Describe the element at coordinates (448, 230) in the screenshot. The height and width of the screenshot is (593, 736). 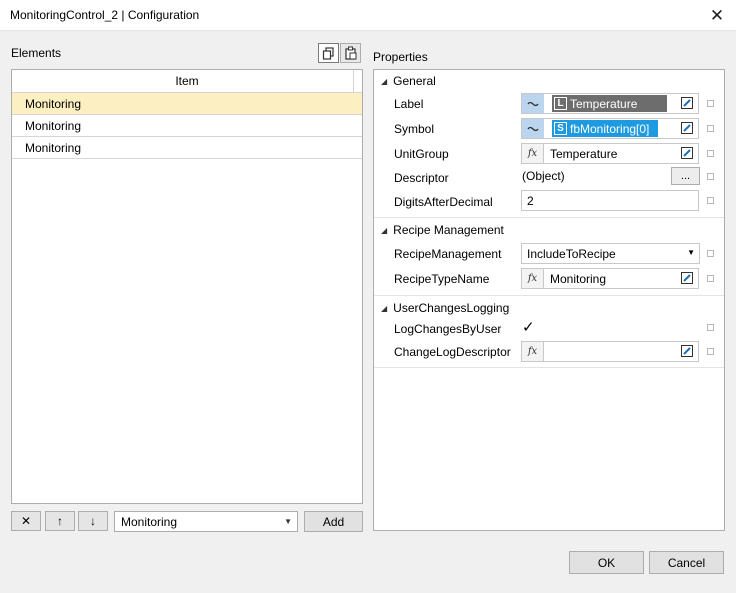
I see `group-title-recipe: Recipe Management` at that location.